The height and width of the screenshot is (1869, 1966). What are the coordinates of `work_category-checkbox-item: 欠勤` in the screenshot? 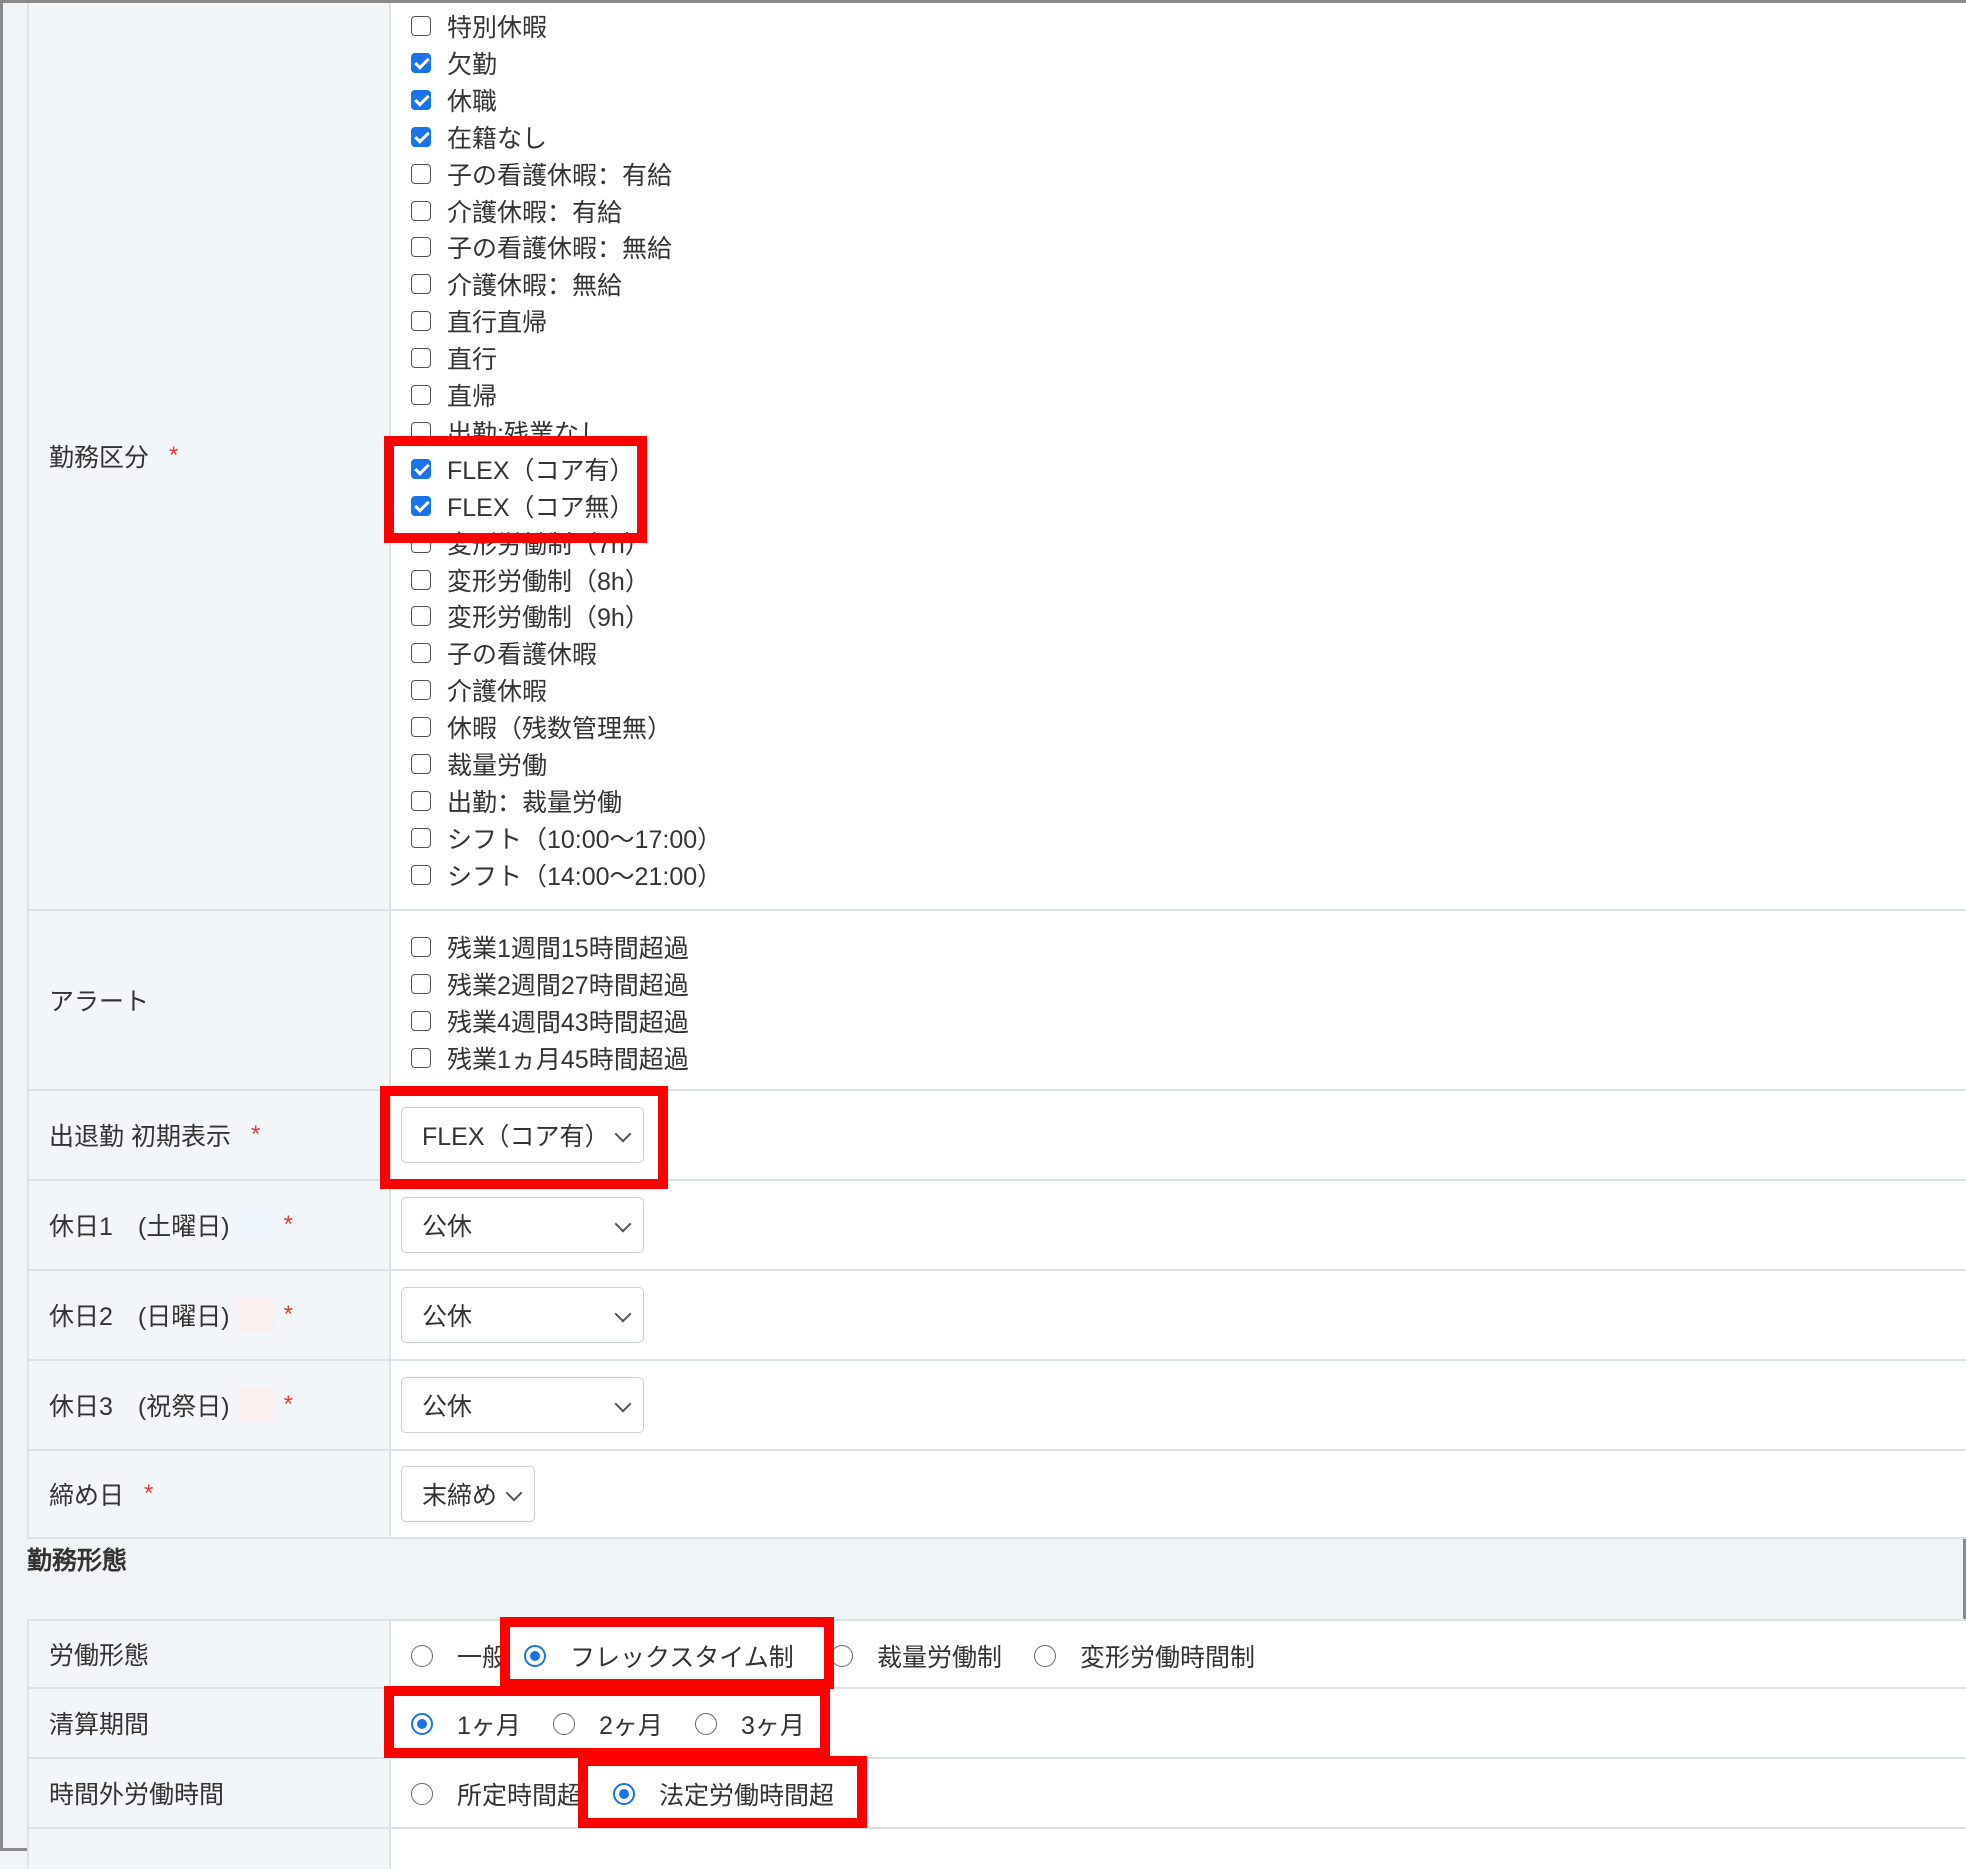 It's located at (454, 63).